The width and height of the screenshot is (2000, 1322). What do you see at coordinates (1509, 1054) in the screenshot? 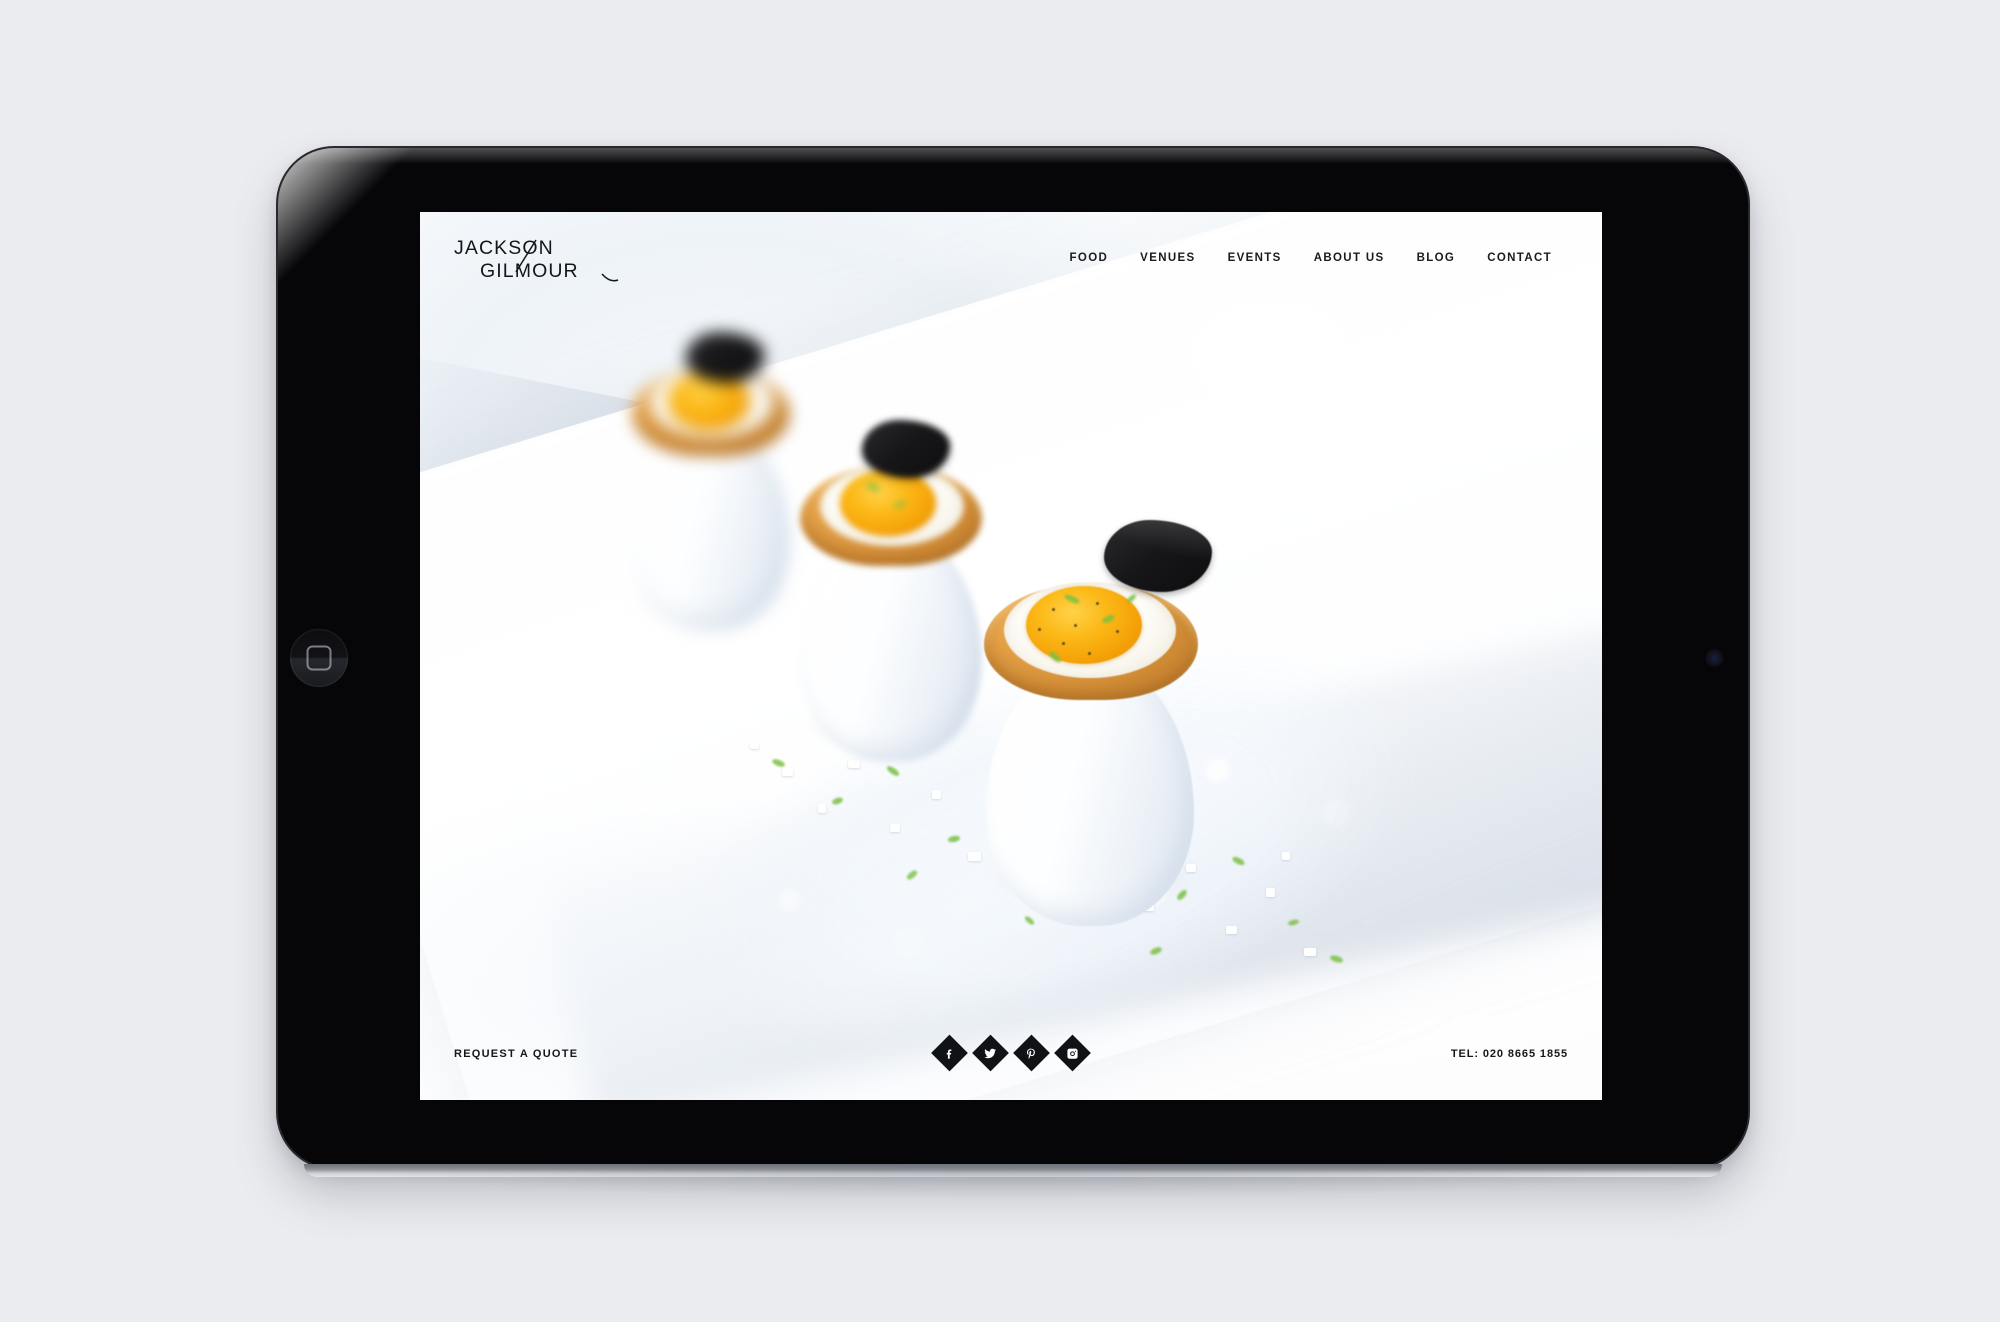
I see `telephone-link: TEL: 020 8665 1855` at bounding box center [1509, 1054].